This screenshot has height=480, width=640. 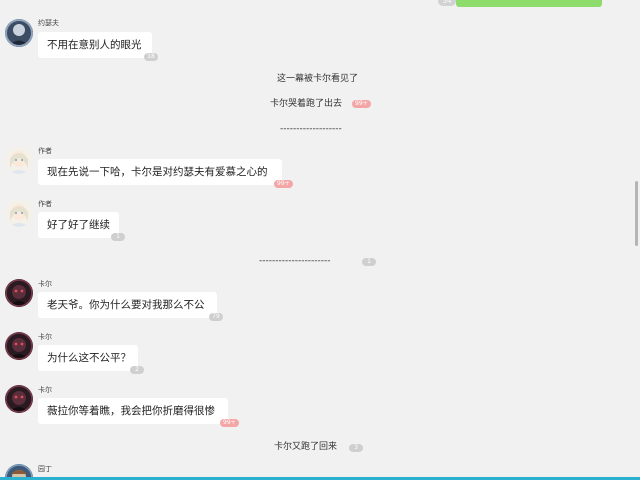 What do you see at coordinates (447, 3) in the screenshot?
I see `top-message-count-badge: 54` at bounding box center [447, 3].